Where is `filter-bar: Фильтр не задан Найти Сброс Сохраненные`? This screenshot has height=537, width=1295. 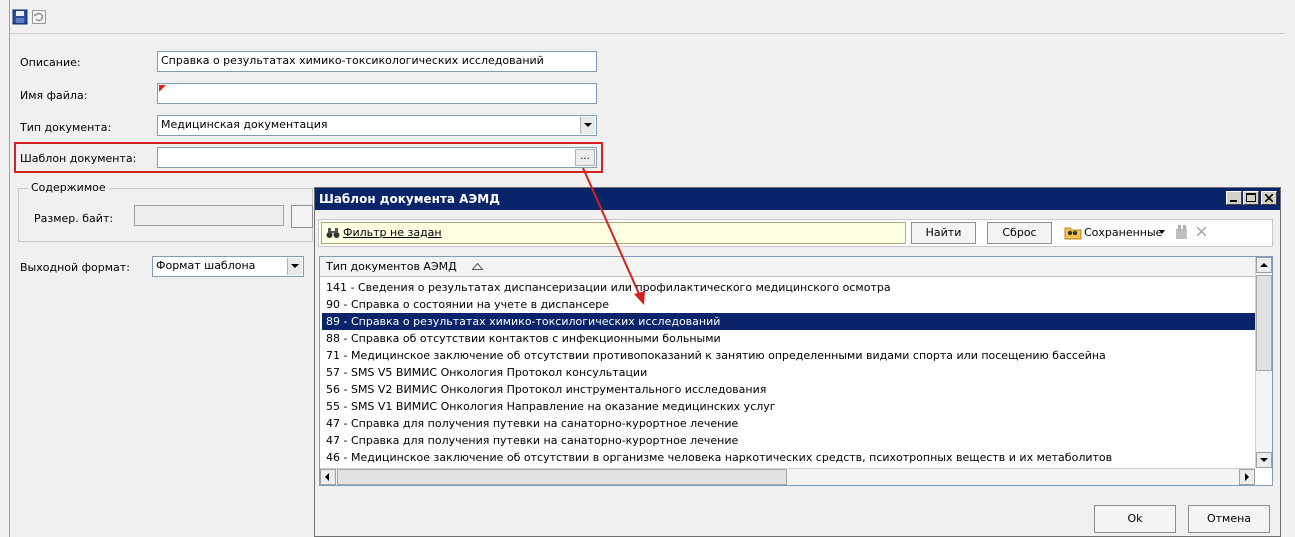
filter-bar: Фильтр не задан Найти Сброс Сохраненные is located at coordinates (795, 233).